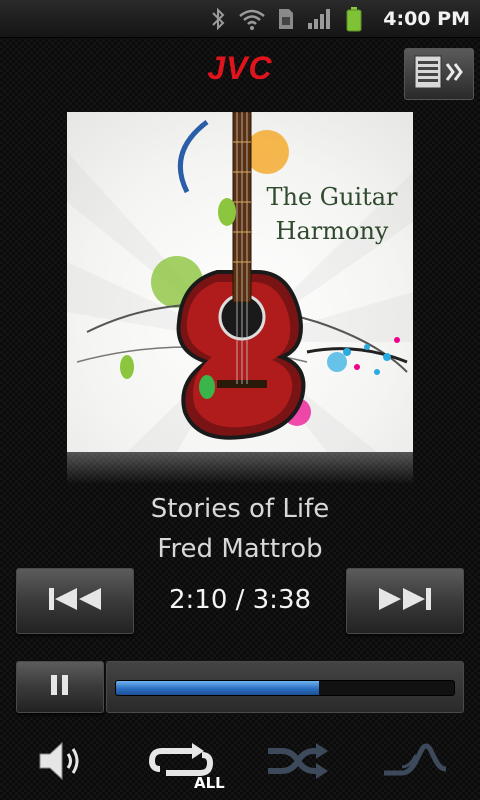  I want to click on time-display: 2:10 / 3:38, so click(240, 600).